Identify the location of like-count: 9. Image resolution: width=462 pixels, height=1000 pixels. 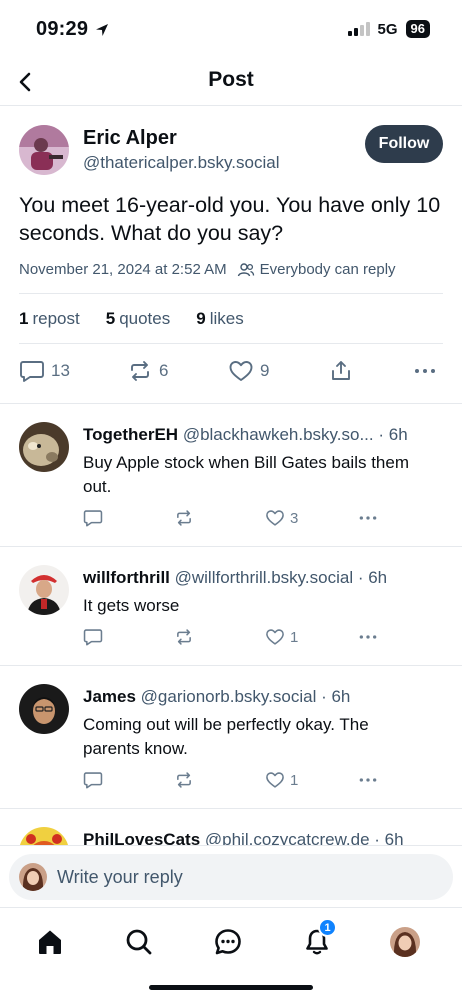
(265, 370).